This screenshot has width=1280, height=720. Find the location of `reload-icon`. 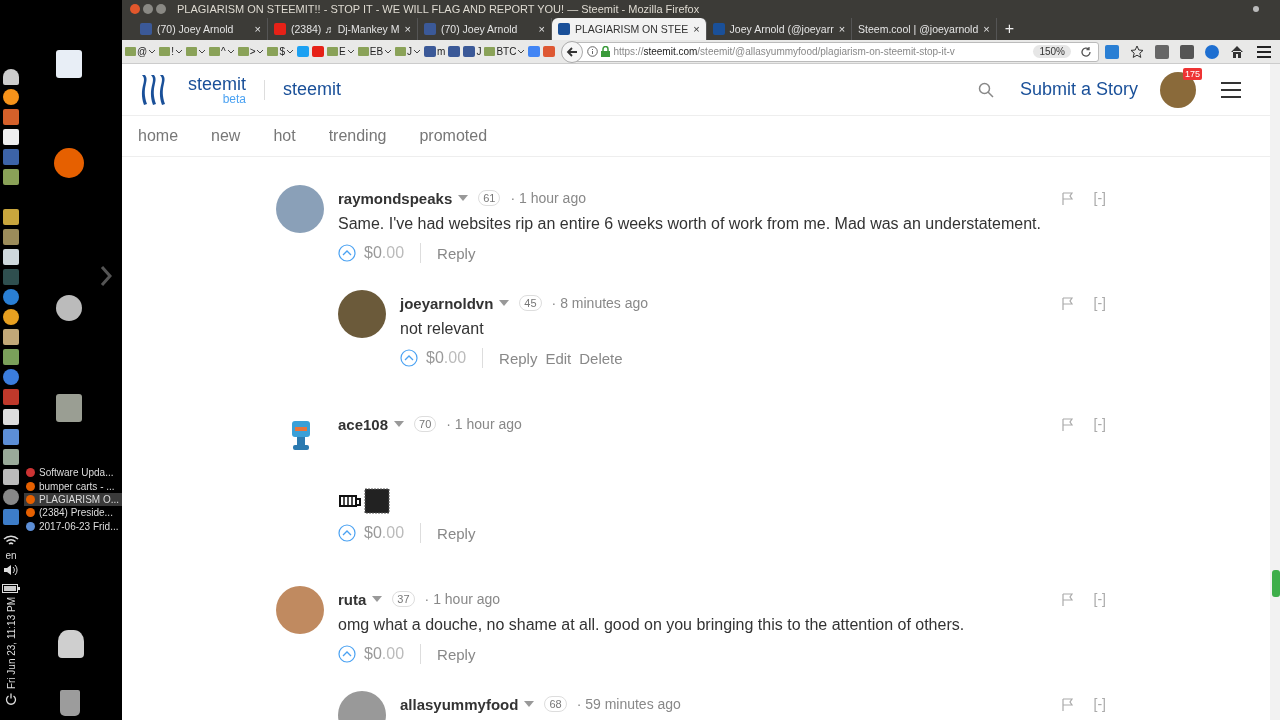

reload-icon is located at coordinates (1086, 51).